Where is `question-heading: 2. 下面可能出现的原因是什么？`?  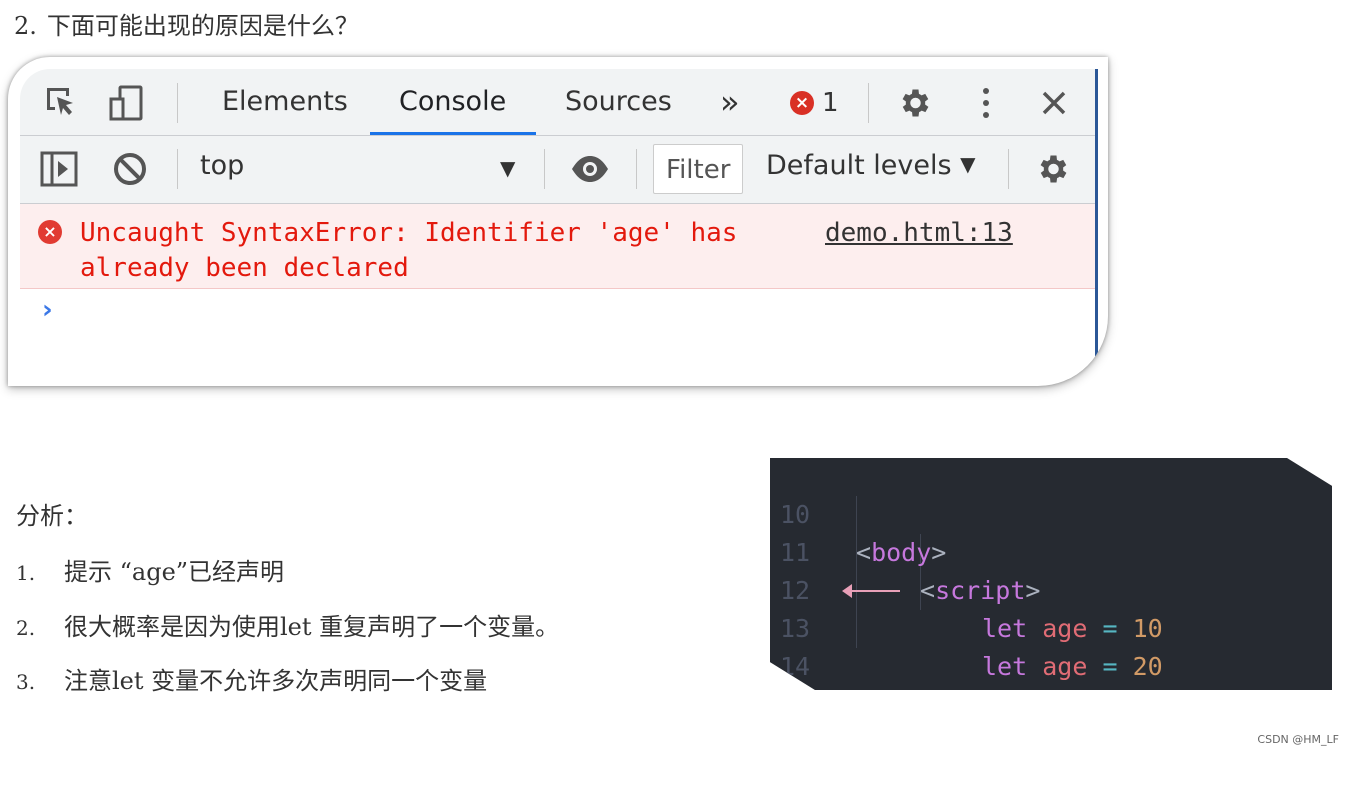
question-heading: 2. 下面可能出现的原因是什么？ is located at coordinates (186, 23).